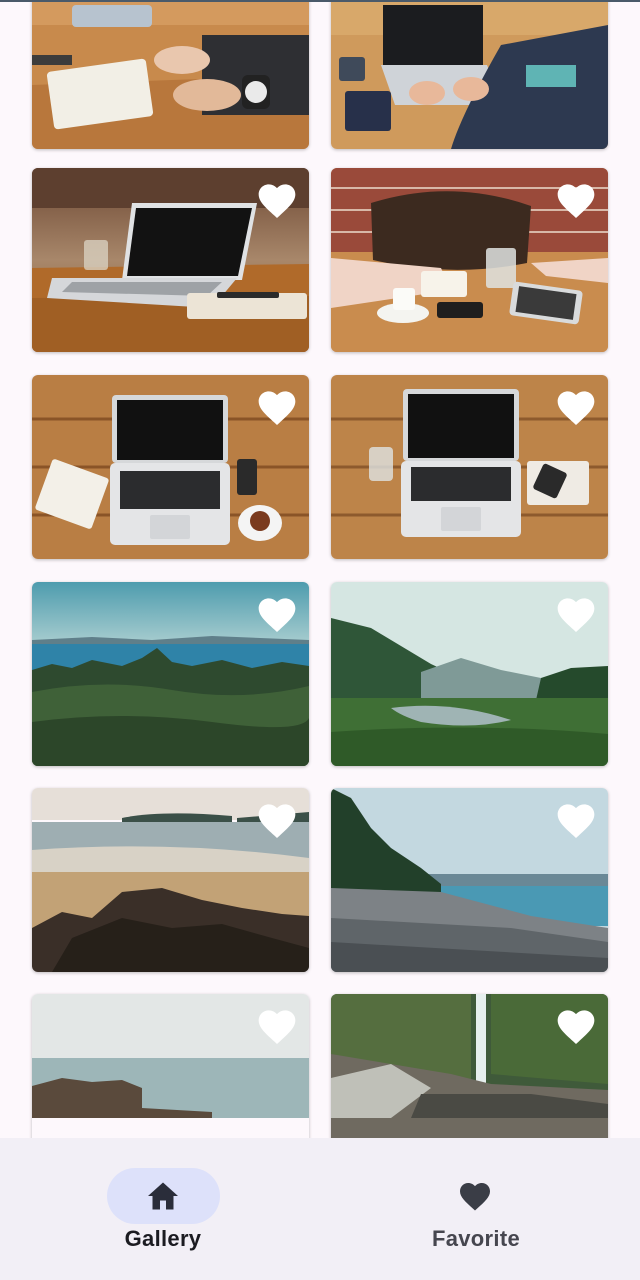 Image resolution: width=640 pixels, height=1280 pixels. I want to click on nav-label-gallery: Gallery, so click(163, 1238).